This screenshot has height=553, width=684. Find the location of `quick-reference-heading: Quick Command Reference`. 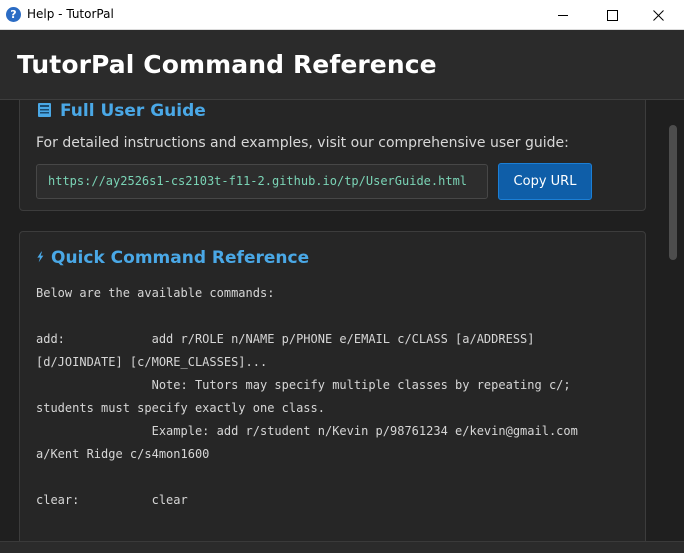

quick-reference-heading: Quick Command Reference is located at coordinates (172, 258).